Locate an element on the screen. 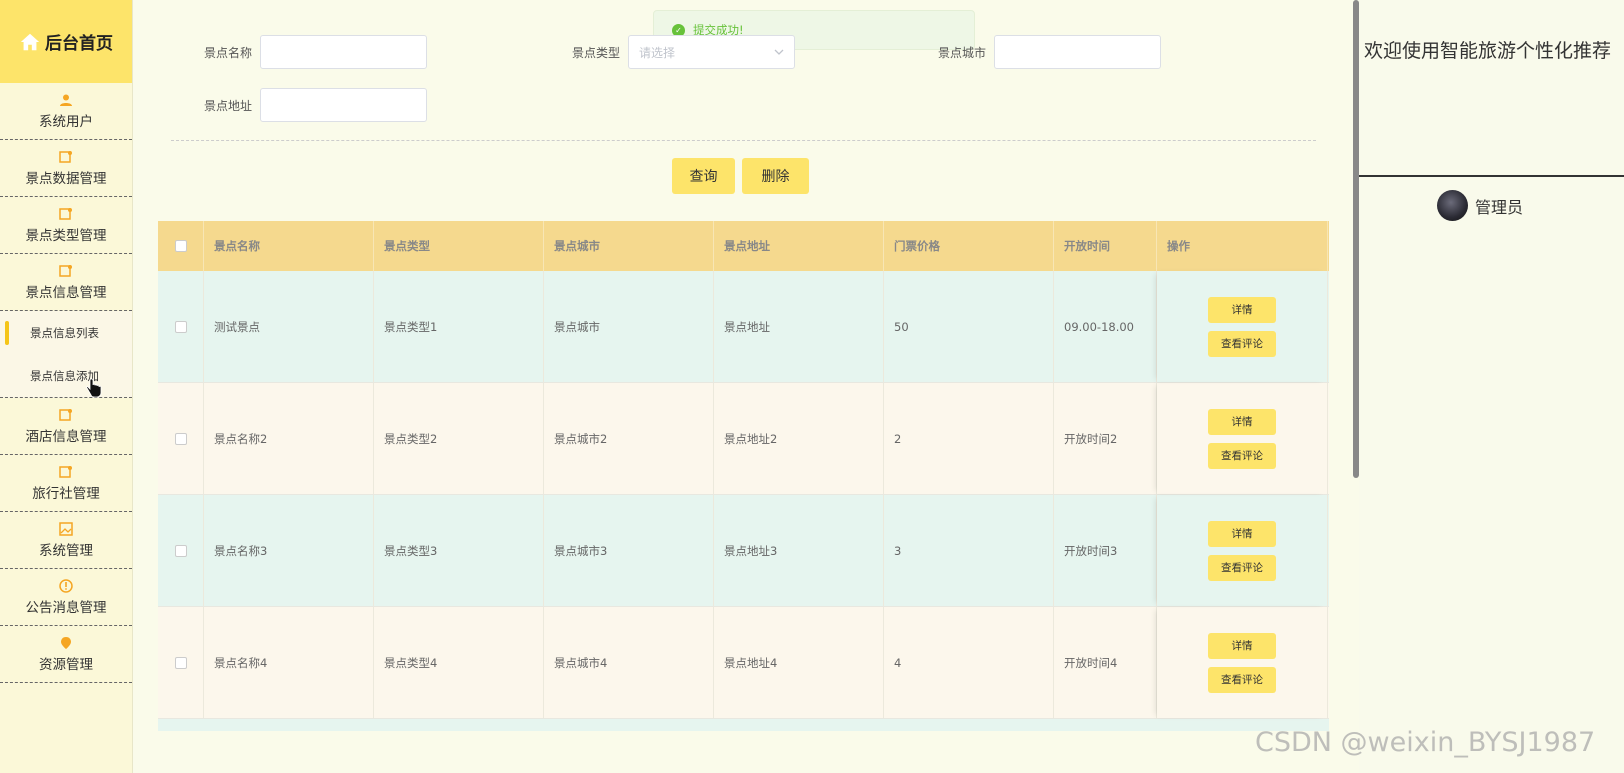 The image size is (1624, 773). brand-title: 后台首页 is located at coordinates (79, 44).